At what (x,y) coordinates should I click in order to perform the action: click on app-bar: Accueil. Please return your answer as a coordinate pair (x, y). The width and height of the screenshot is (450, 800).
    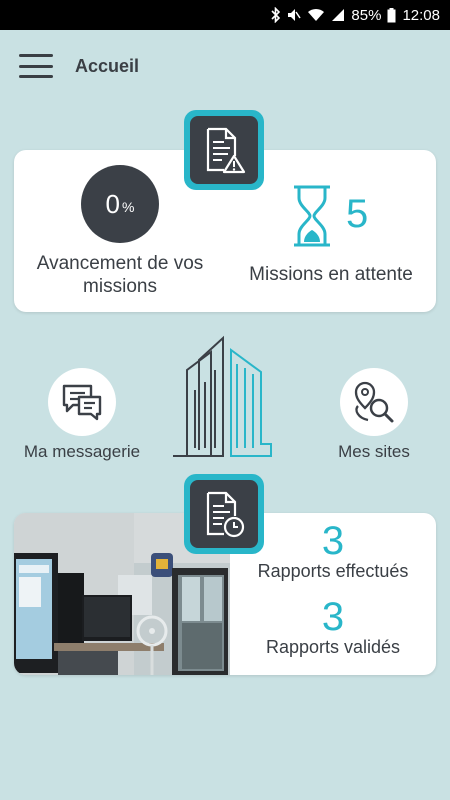
    Looking at the image, I should click on (225, 66).